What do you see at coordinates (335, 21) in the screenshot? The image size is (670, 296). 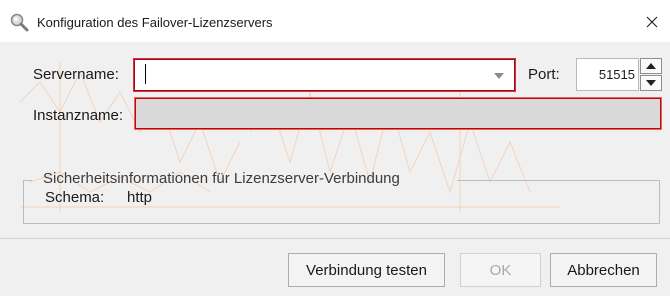 I see `title-bar: Konfiguration des Failover-Lizenzservers` at bounding box center [335, 21].